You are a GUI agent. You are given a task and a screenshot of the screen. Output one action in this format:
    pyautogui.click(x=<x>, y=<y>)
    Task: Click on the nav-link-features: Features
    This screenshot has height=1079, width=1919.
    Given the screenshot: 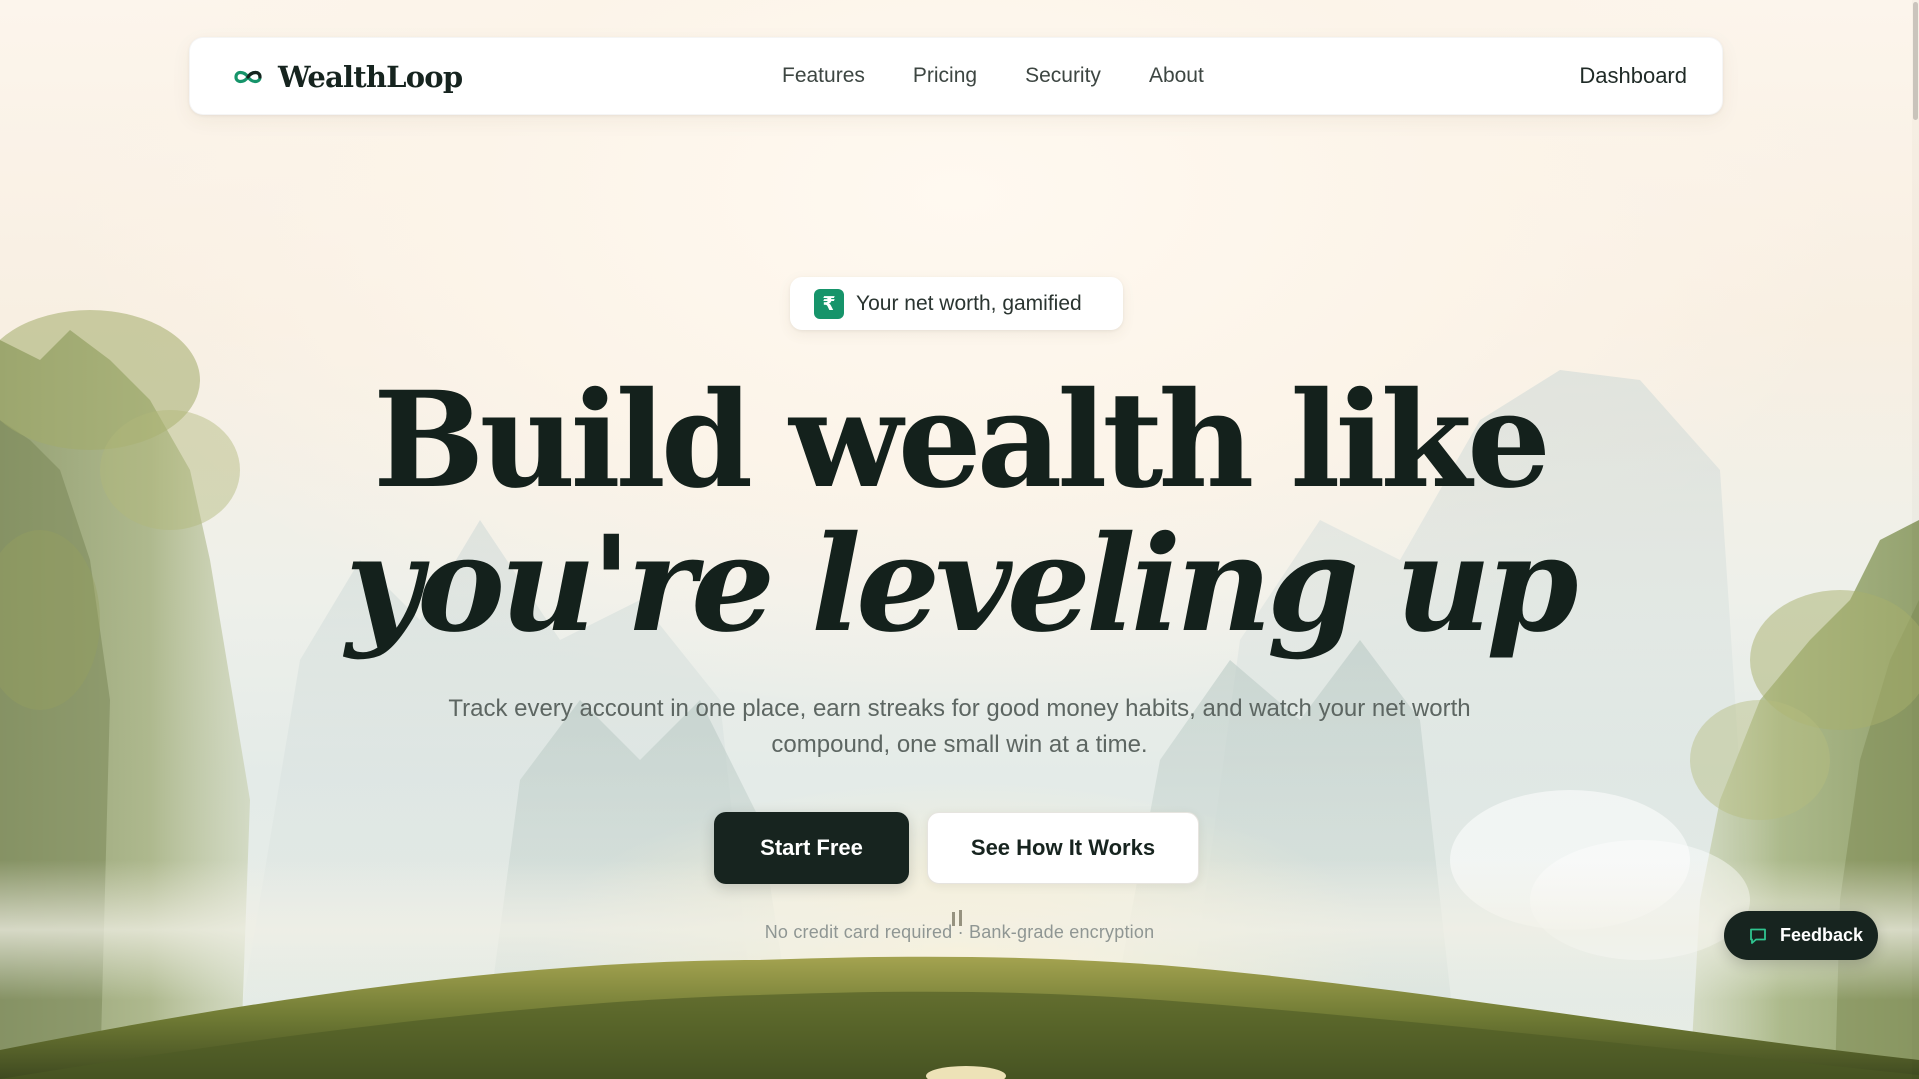 What is the action you would take?
    pyautogui.click(x=823, y=76)
    